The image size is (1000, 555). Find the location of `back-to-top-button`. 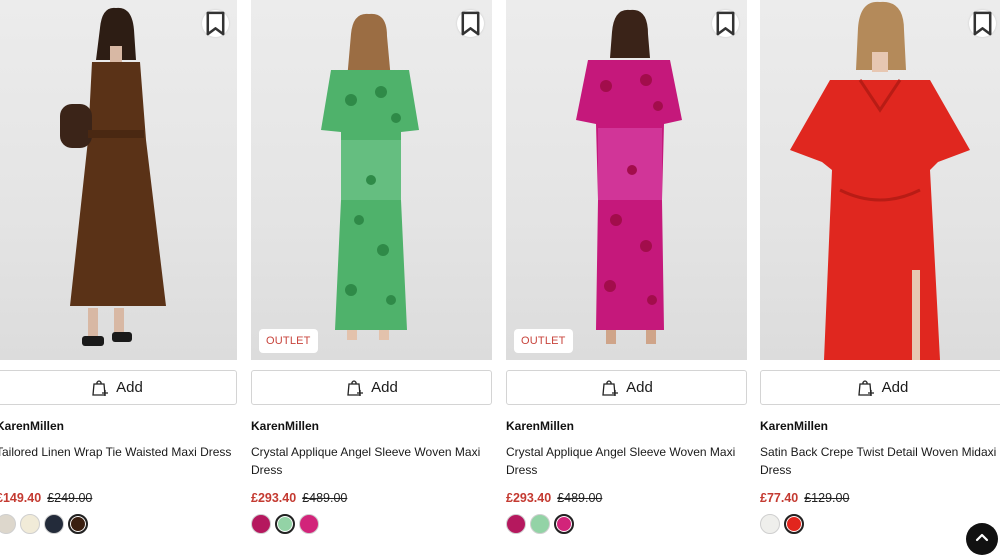

back-to-top-button is located at coordinates (982, 539).